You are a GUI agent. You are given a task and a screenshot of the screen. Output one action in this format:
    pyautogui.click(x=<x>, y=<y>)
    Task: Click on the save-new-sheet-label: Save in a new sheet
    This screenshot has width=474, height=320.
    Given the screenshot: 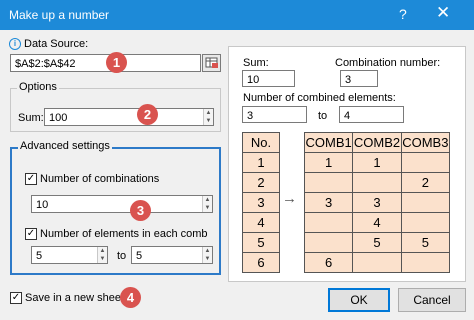 What is the action you would take?
    pyautogui.click(x=75, y=298)
    